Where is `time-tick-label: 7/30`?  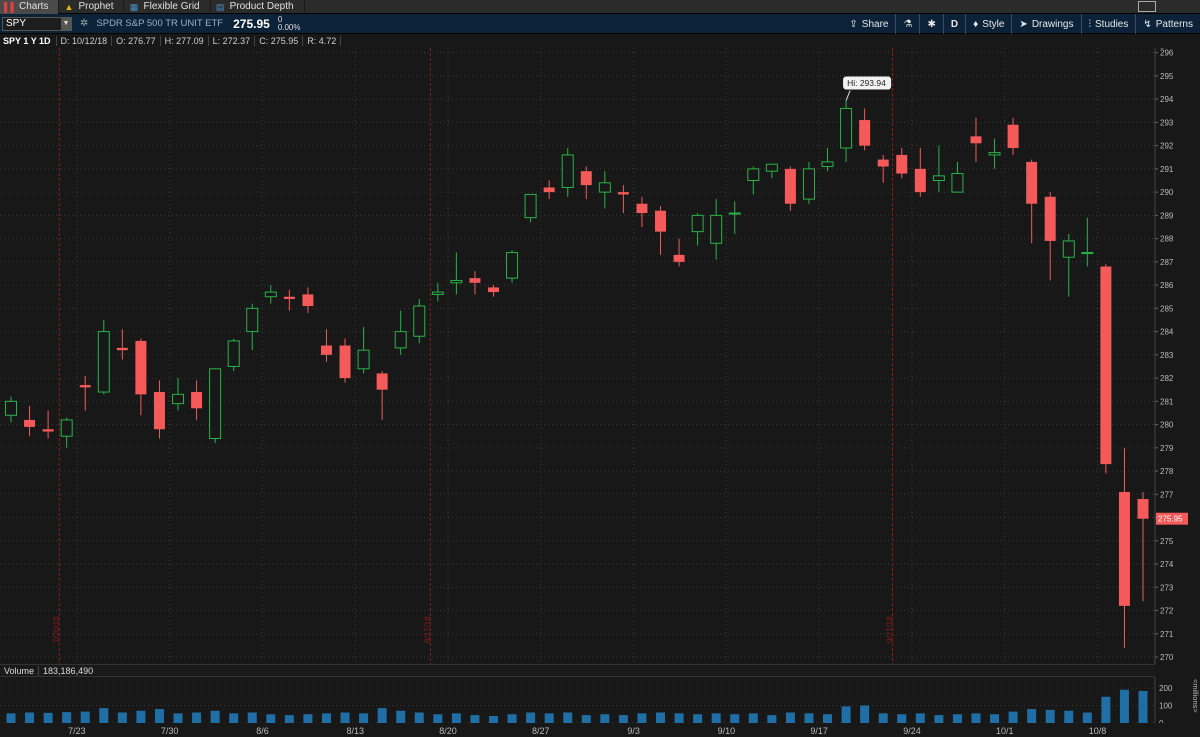 time-tick-label: 7/30 is located at coordinates (170, 731).